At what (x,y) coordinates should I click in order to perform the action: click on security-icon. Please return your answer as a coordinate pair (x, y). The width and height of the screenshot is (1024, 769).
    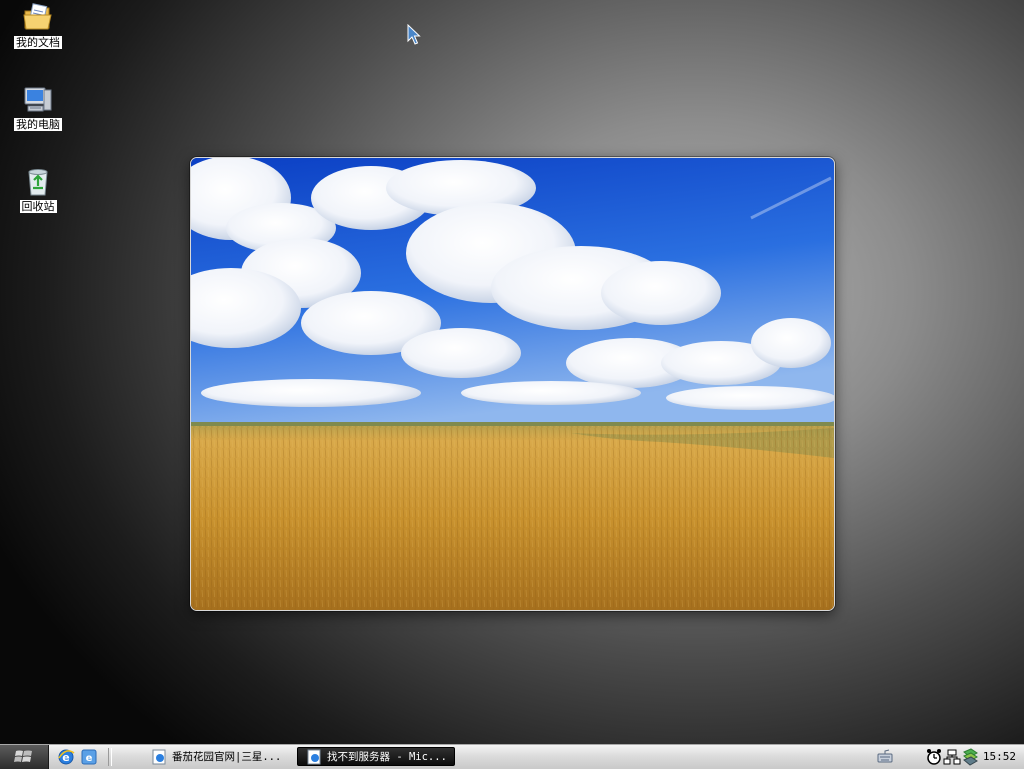
    Looking at the image, I should click on (970, 757).